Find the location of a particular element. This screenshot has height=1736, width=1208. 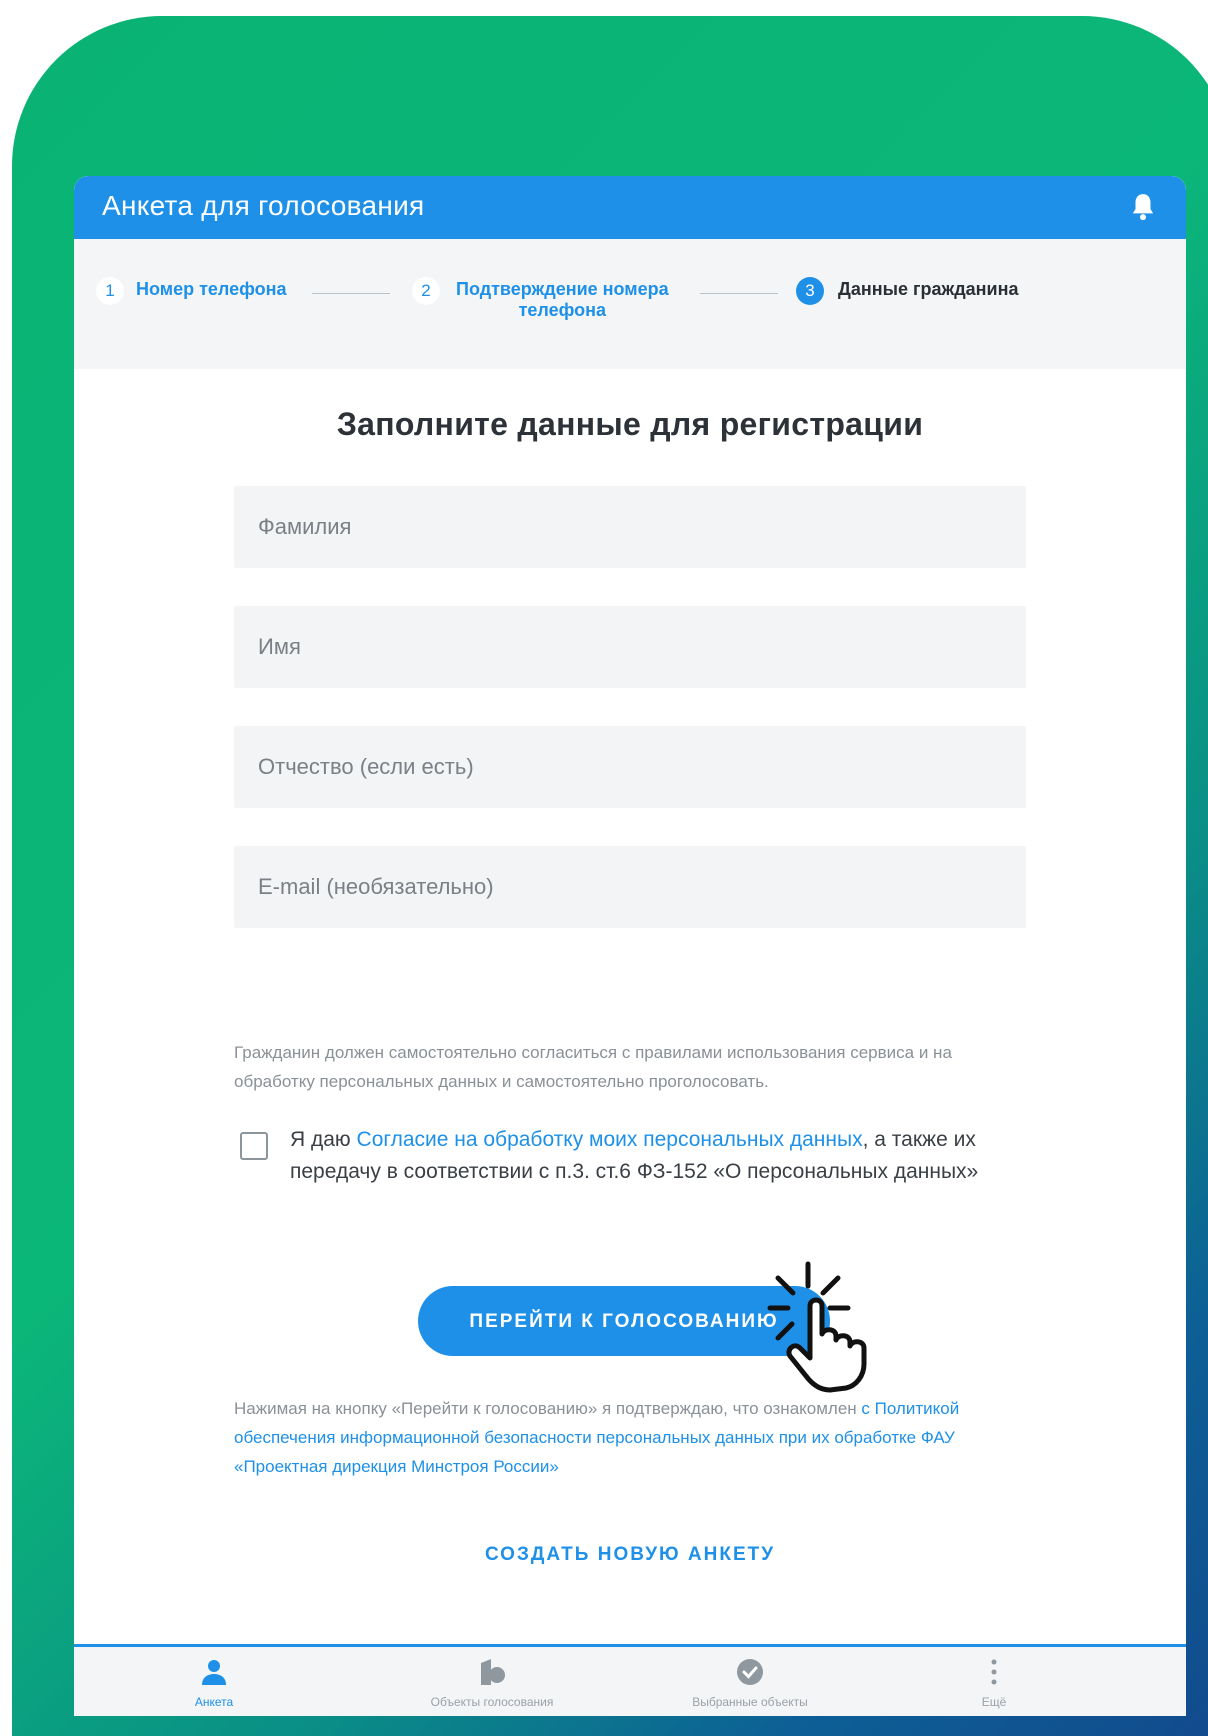

step-3-number: 3 is located at coordinates (810, 291).